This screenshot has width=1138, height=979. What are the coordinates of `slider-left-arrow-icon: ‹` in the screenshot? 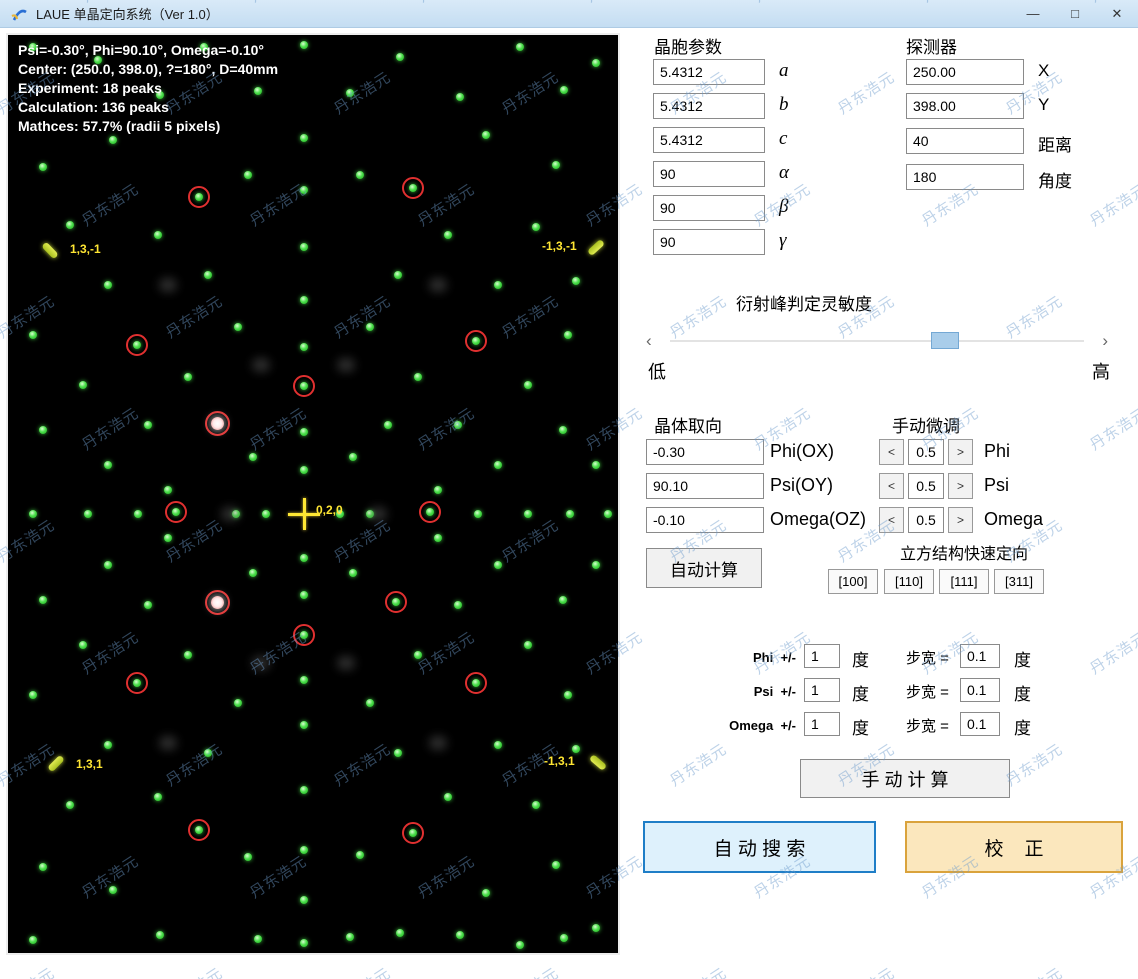 It's located at (649, 341).